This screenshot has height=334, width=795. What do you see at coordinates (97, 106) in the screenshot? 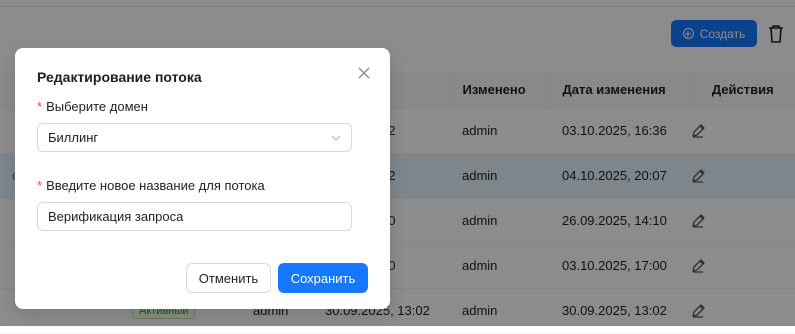
I see `domain-label-text: Выберите домен` at bounding box center [97, 106].